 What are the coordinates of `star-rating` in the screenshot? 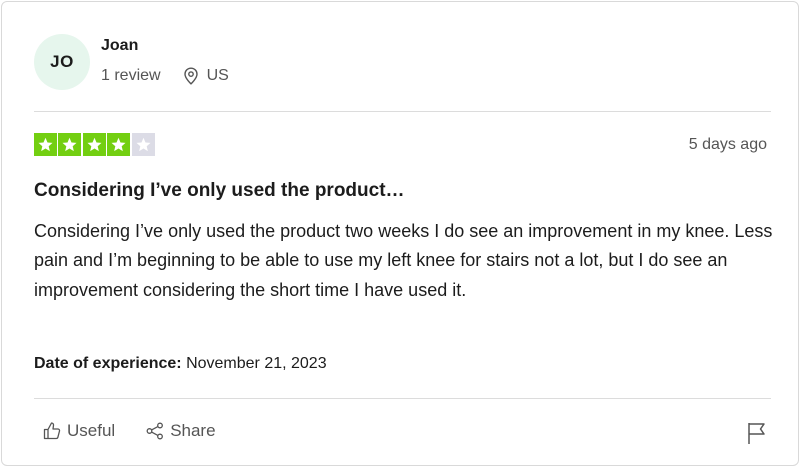 It's located at (95, 144).